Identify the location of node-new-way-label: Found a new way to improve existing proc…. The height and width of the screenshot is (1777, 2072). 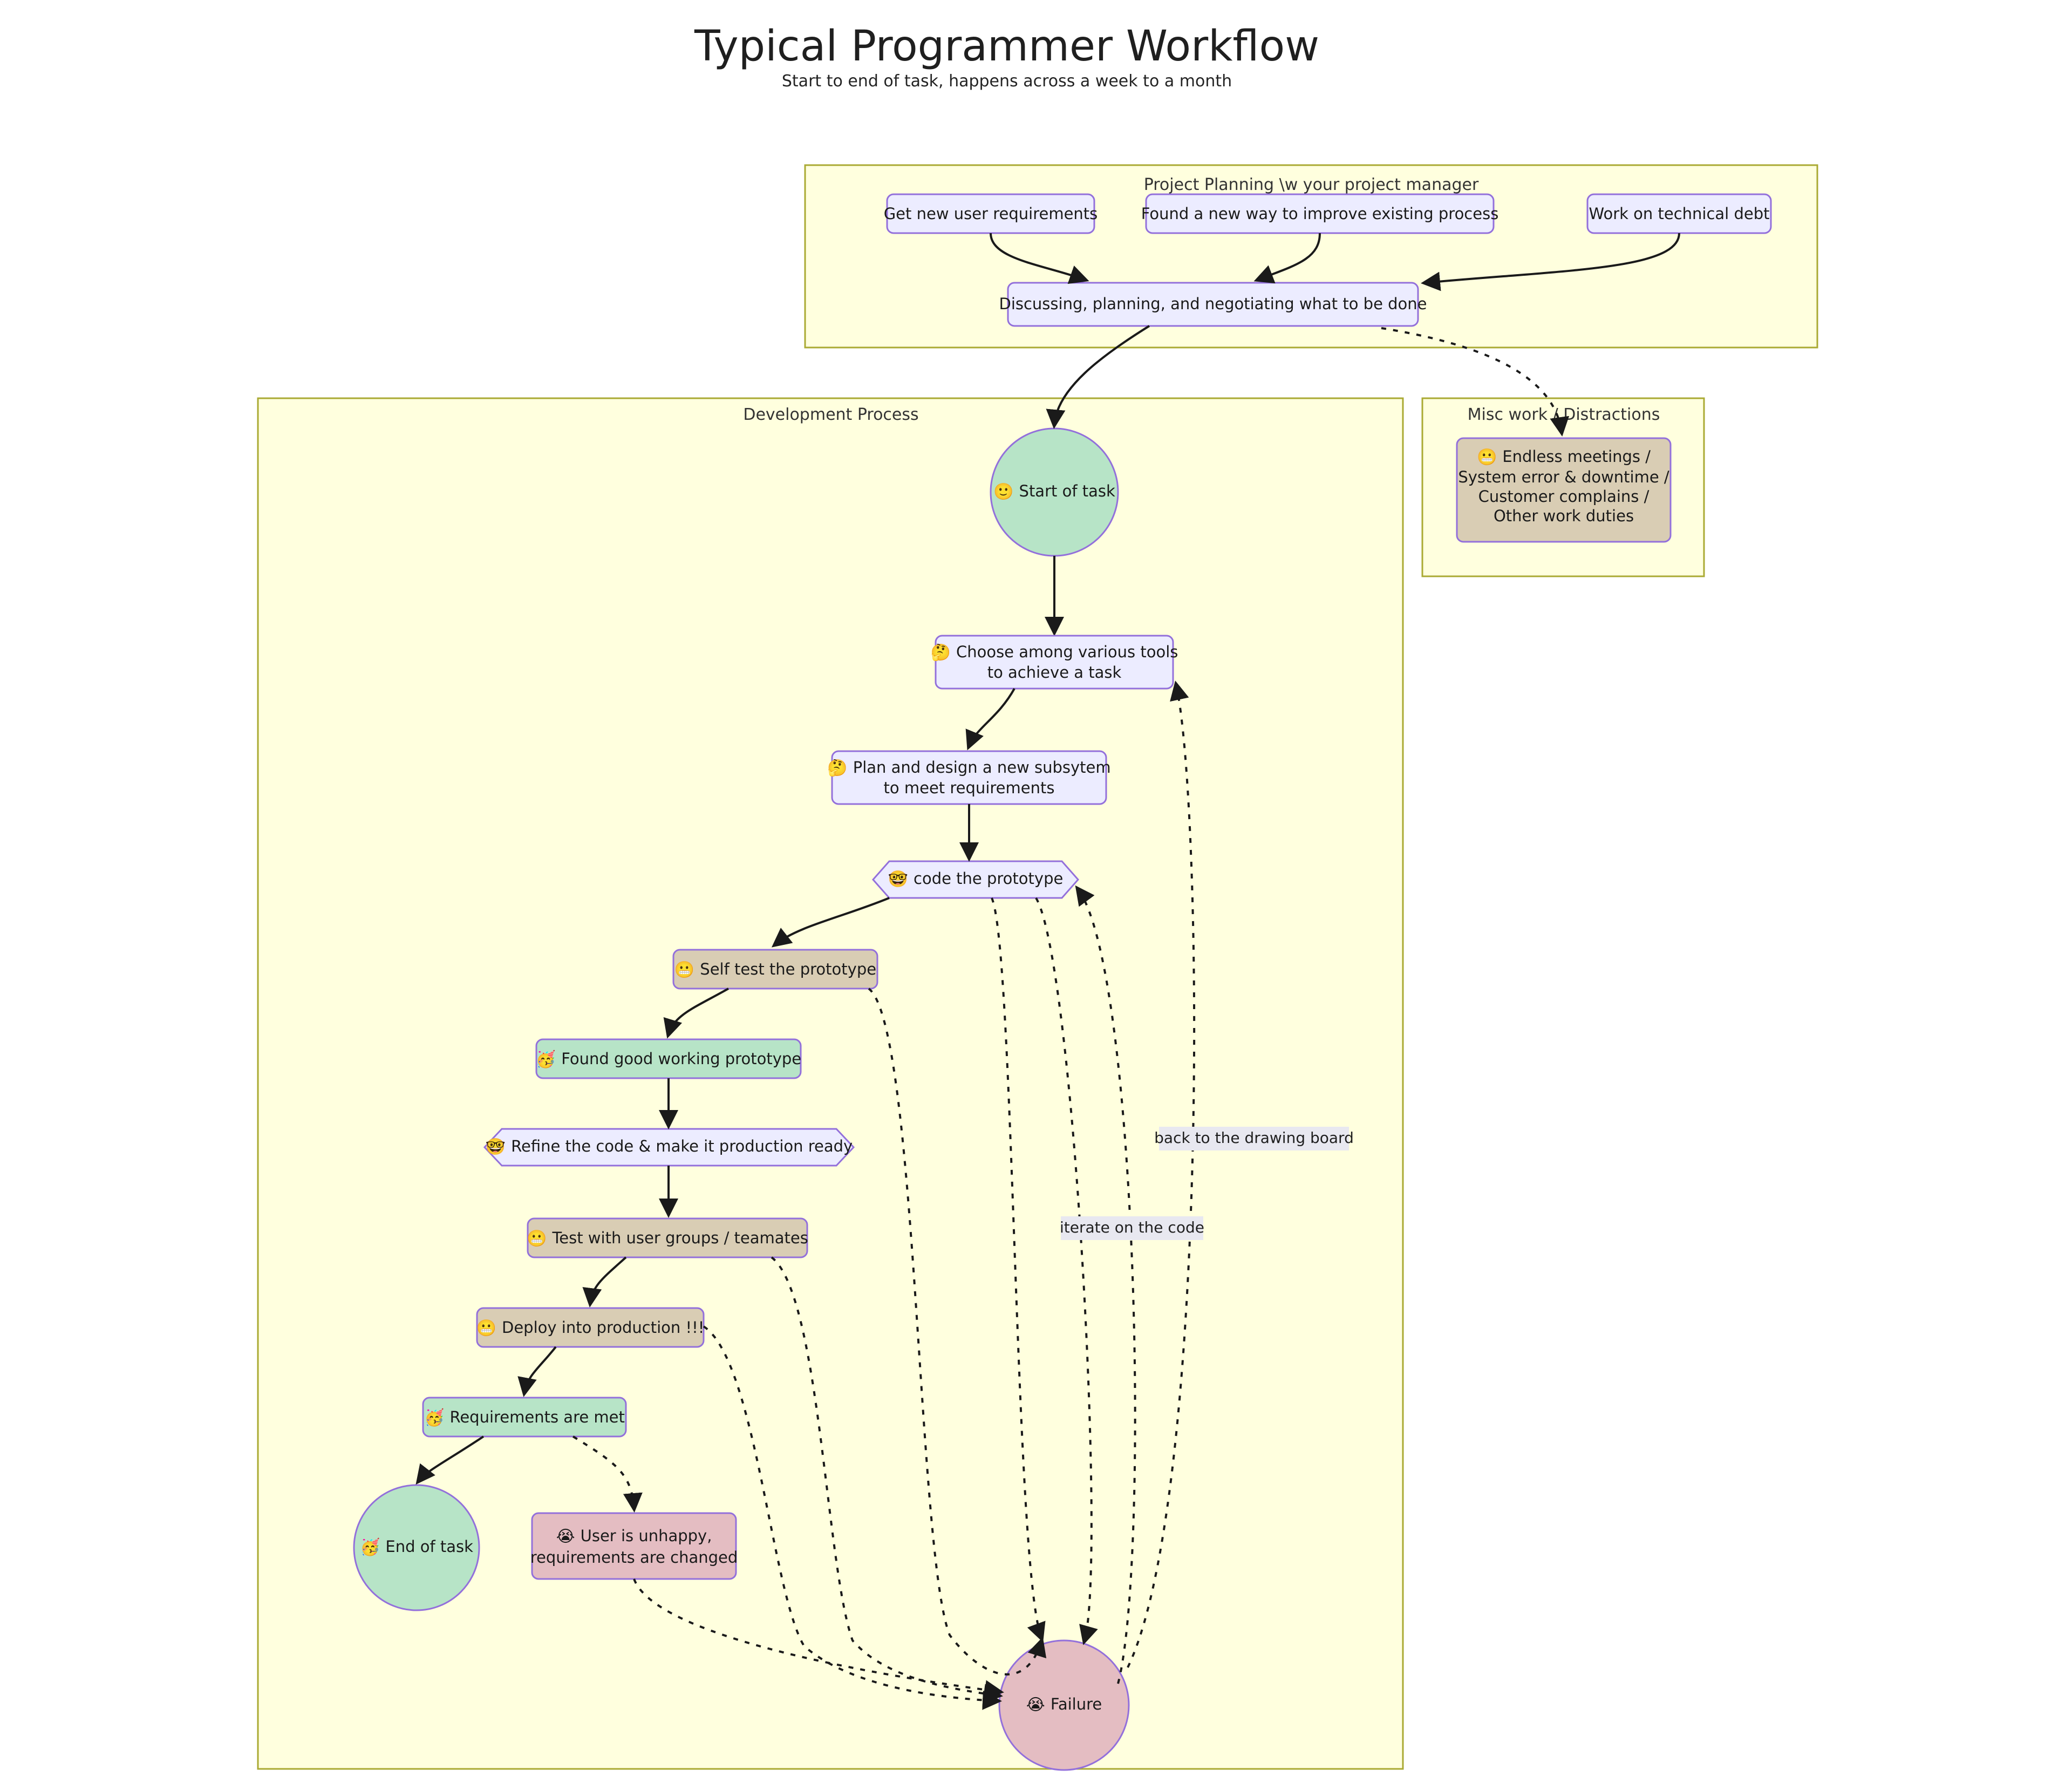
(1320, 214).